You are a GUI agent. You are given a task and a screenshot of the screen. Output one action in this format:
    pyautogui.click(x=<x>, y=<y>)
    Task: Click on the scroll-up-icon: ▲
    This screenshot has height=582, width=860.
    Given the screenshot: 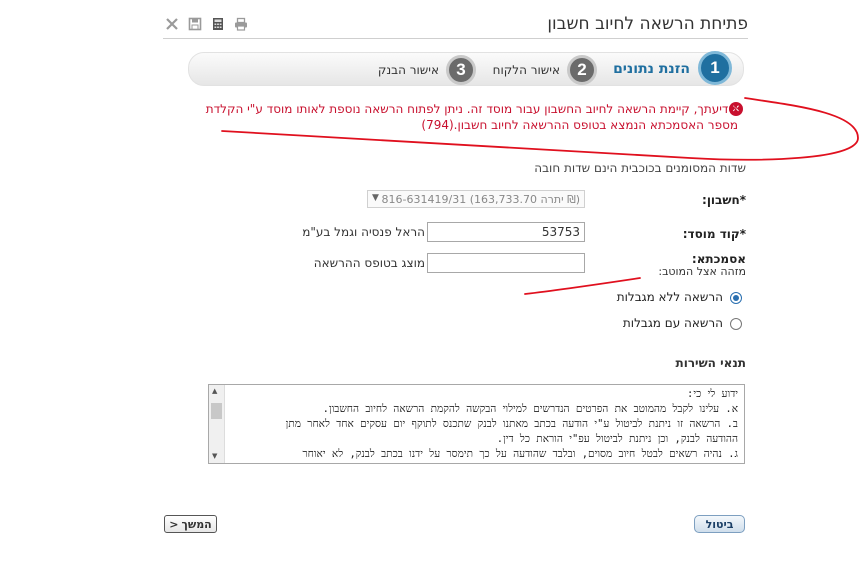 What is the action you would take?
    pyautogui.click(x=214, y=391)
    